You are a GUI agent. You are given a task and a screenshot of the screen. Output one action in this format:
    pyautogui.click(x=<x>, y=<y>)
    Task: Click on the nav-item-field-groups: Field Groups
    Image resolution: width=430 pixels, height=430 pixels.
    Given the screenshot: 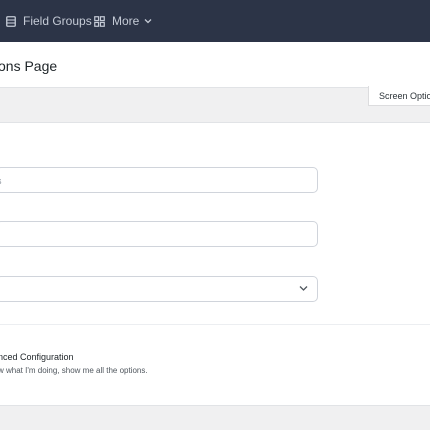 What is the action you would take?
    pyautogui.click(x=49, y=21)
    